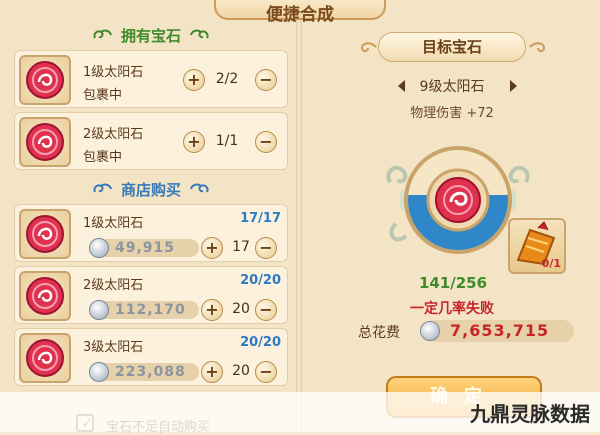 This screenshot has height=435, width=600. I want to click on gem-quantity: 2/2, so click(227, 79).